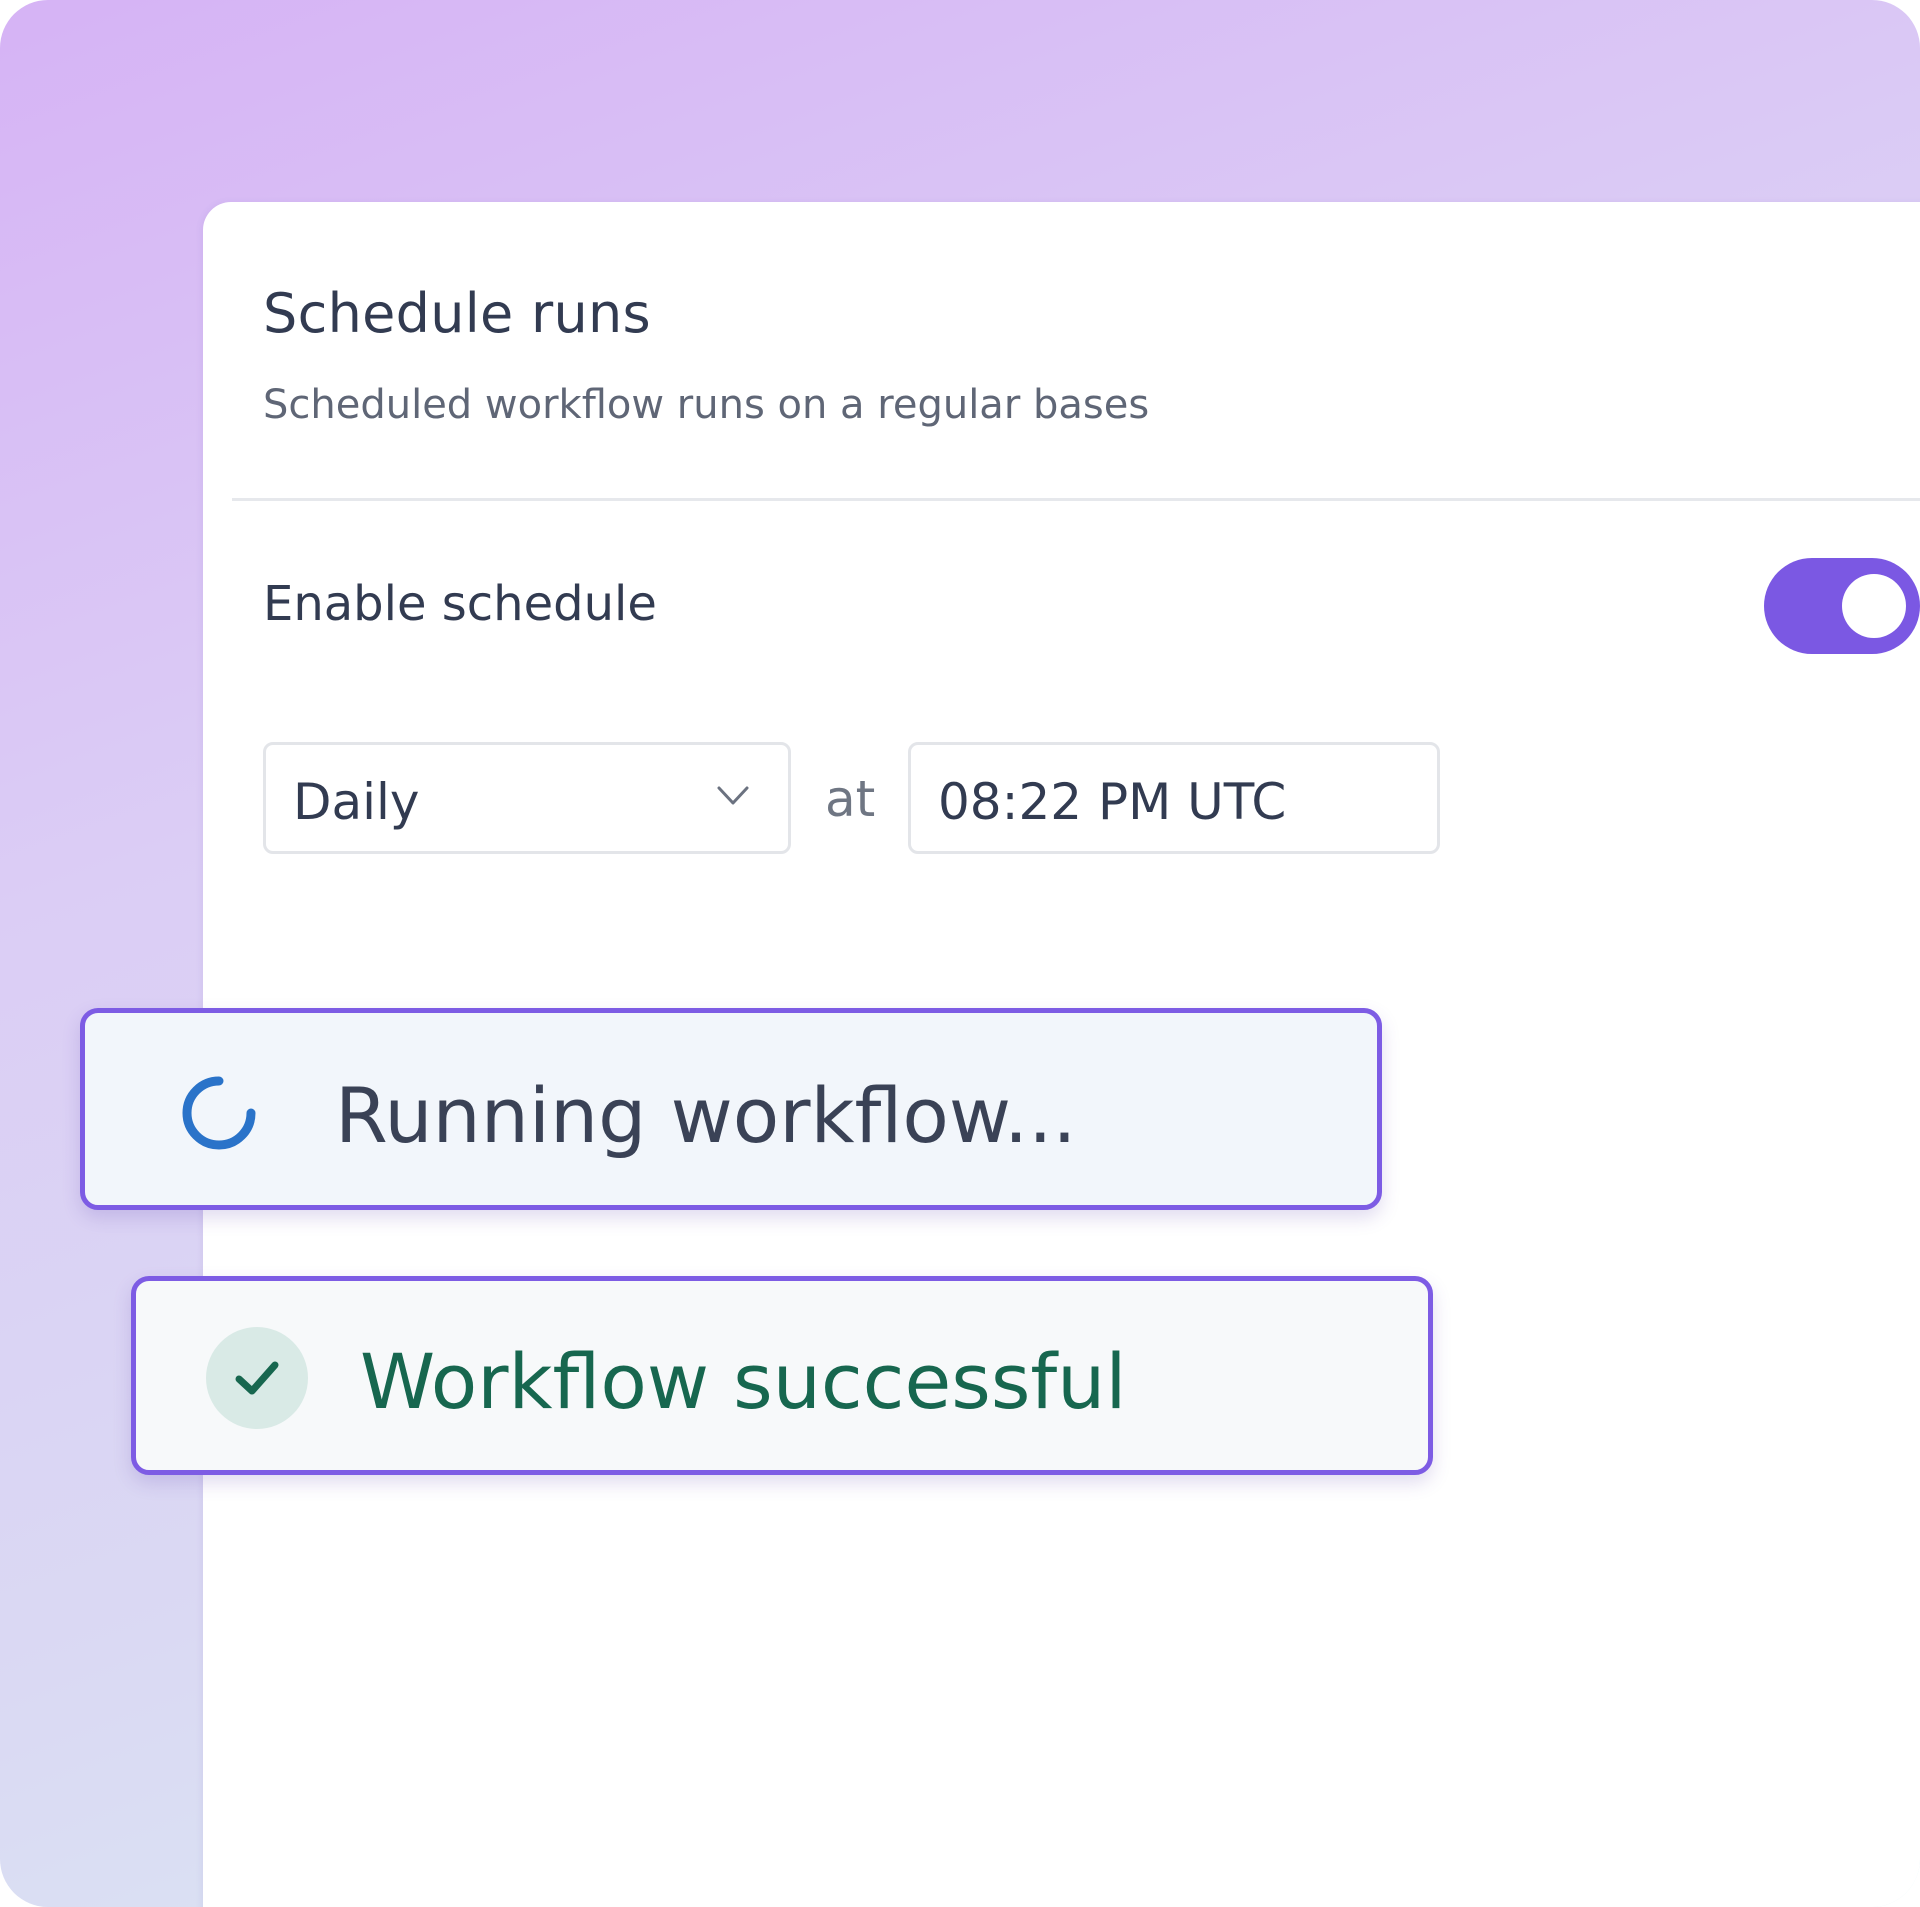 The height and width of the screenshot is (1907, 1920). I want to click on check-icon, so click(257, 1378).